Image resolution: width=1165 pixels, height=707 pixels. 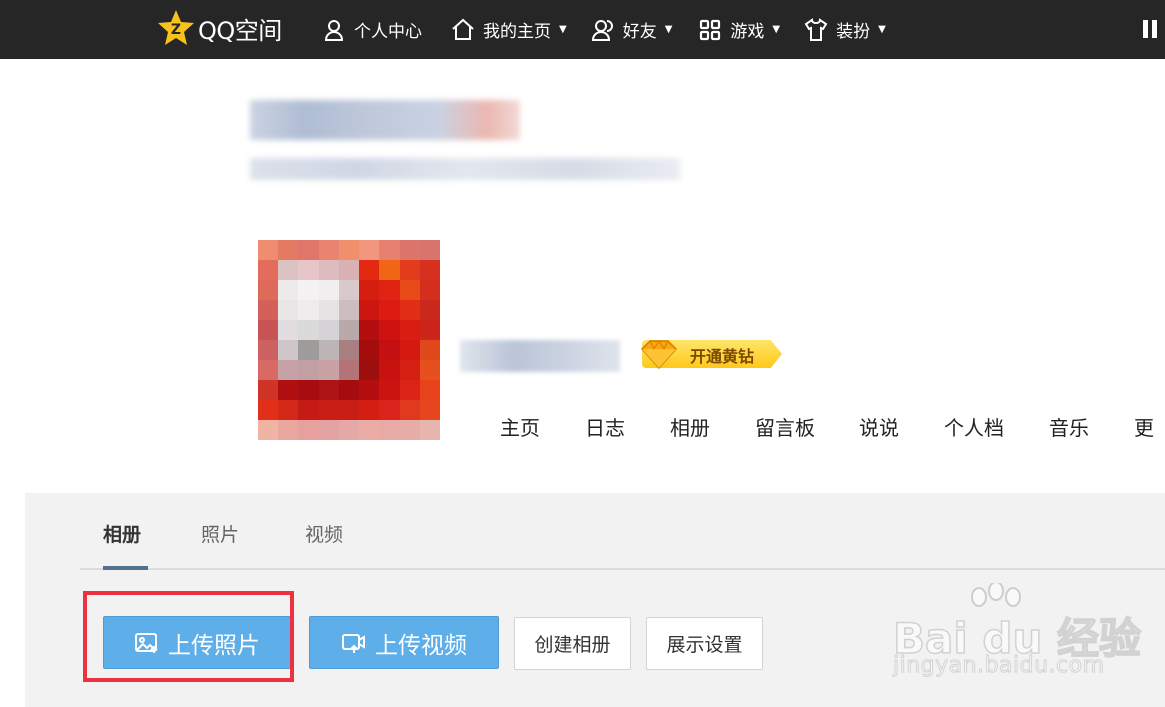 I want to click on tab-profile: 个人档, so click(x=974, y=426).